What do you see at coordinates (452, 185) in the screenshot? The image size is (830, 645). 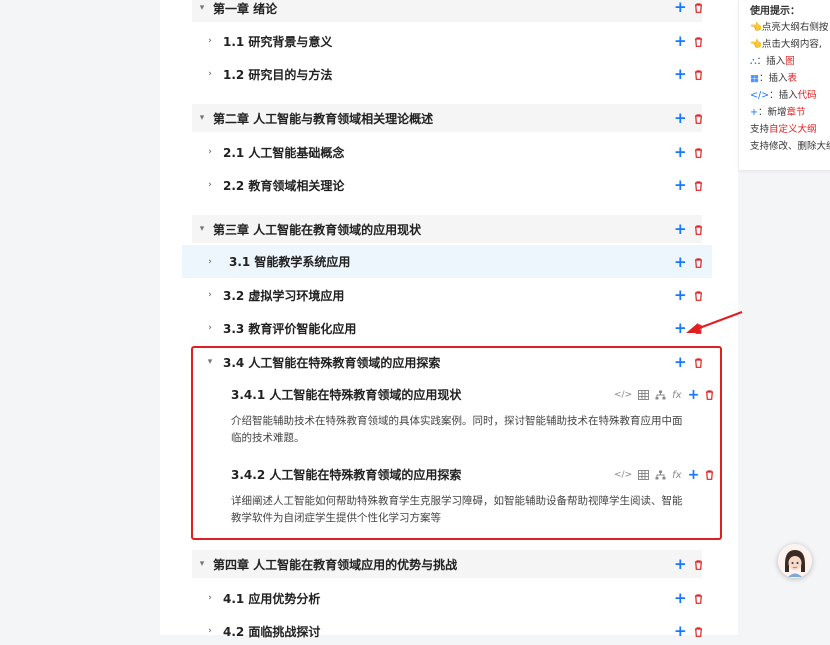 I see `section-row: › 2.2 教育领域相关理论` at bounding box center [452, 185].